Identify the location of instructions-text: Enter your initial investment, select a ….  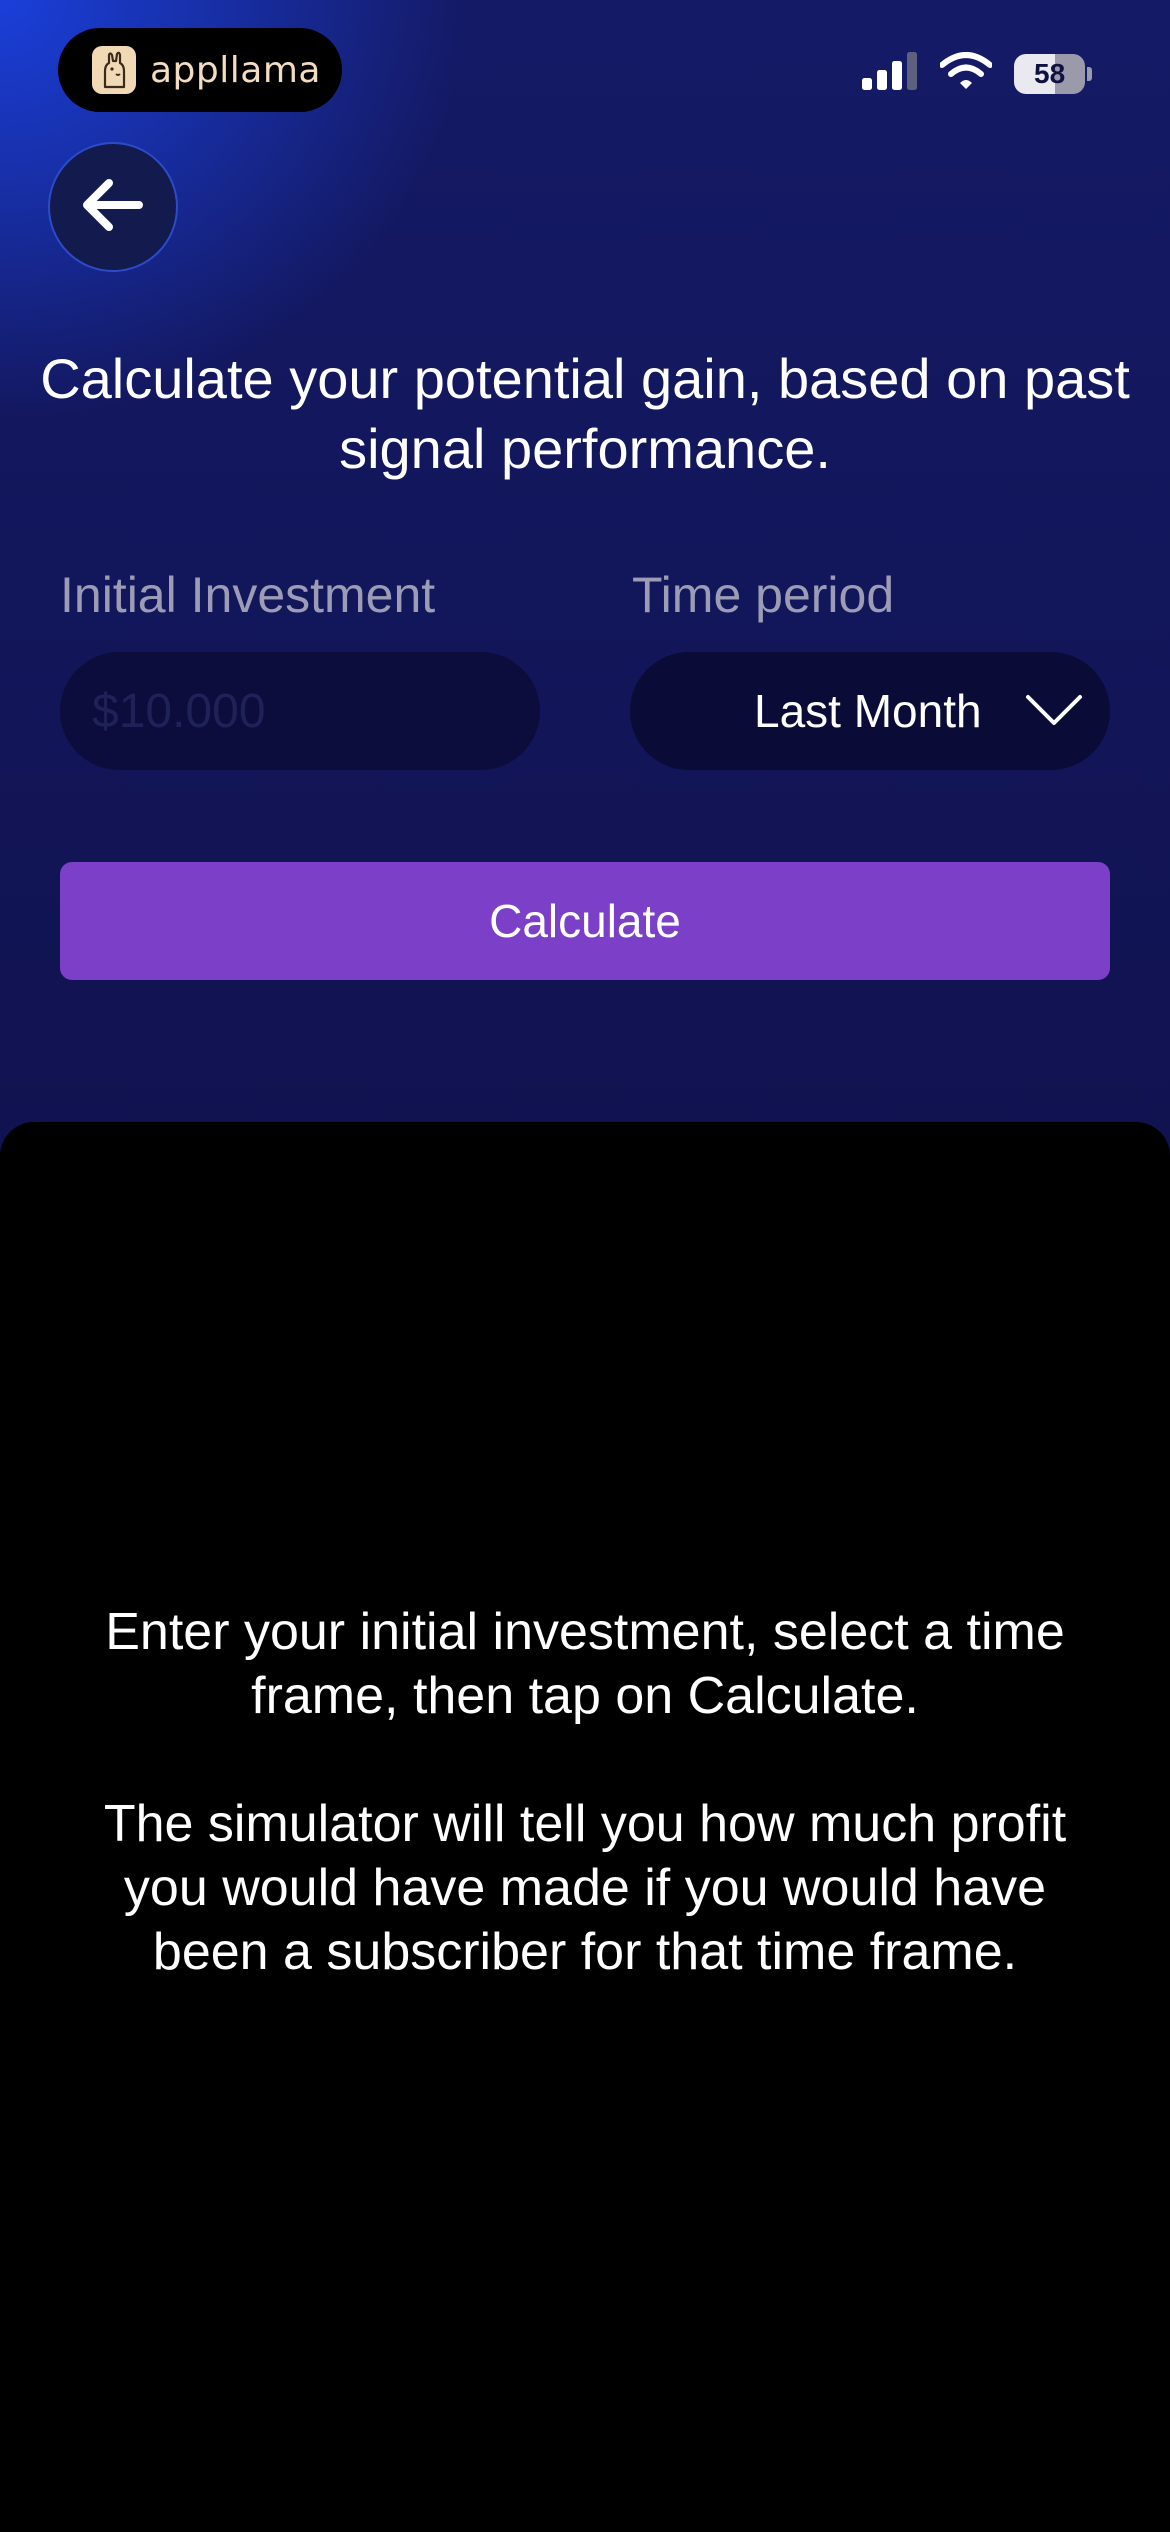
(585, 1792).